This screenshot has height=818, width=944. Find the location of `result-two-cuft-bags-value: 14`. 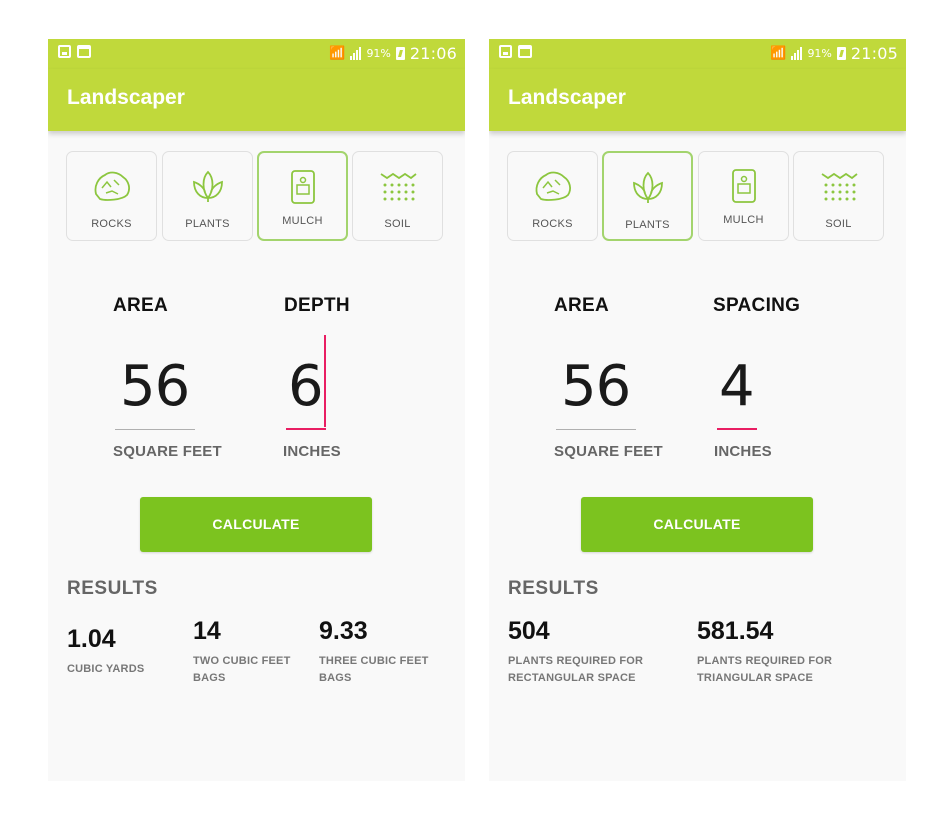

result-two-cuft-bags-value: 14 is located at coordinates (207, 631).